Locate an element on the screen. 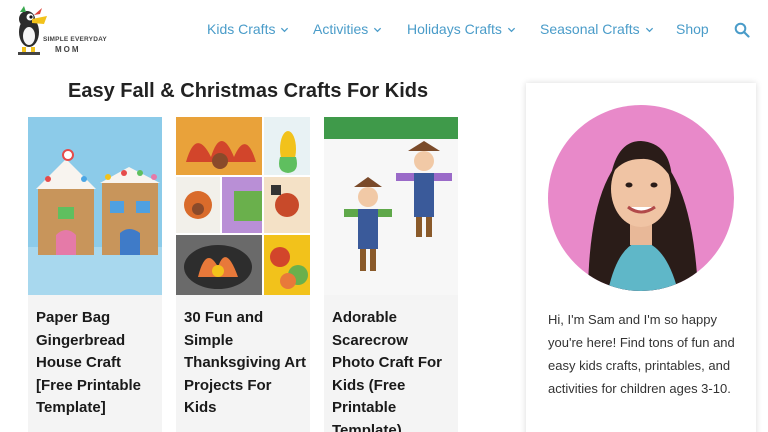 The height and width of the screenshot is (432, 768). nav-item-label: Activities is located at coordinates (341, 29).